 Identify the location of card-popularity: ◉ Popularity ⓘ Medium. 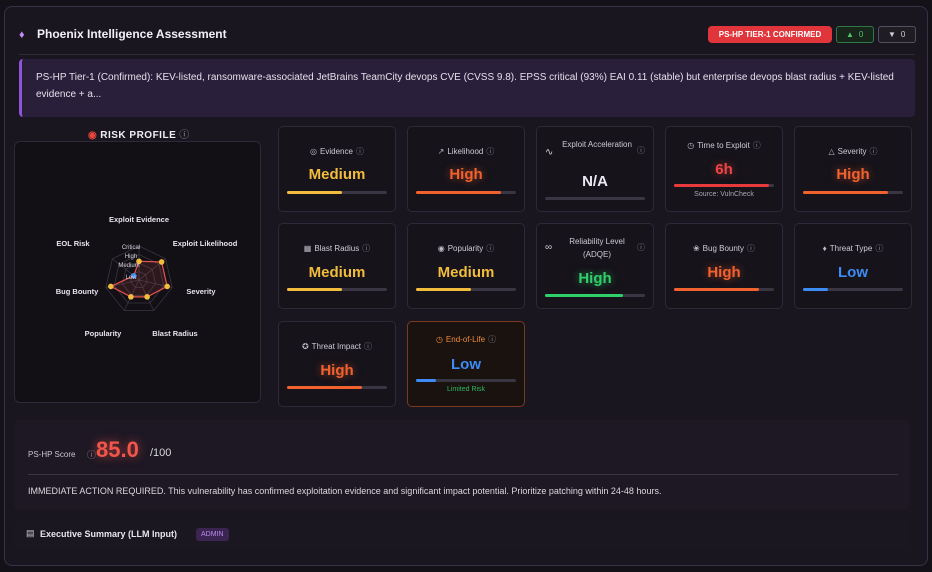
(466, 266).